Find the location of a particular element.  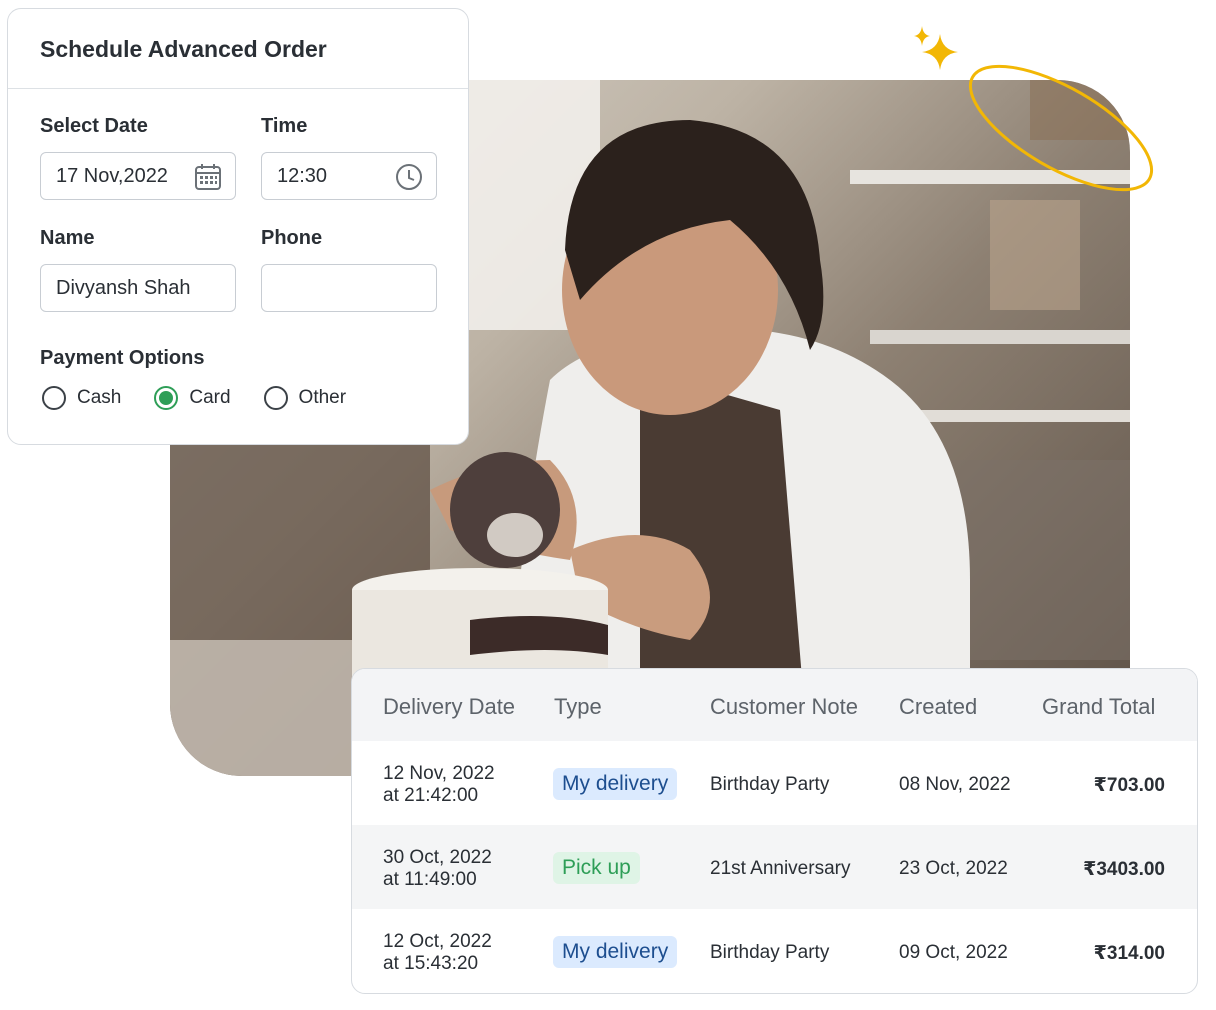

phone-label: Phone is located at coordinates (292, 238).